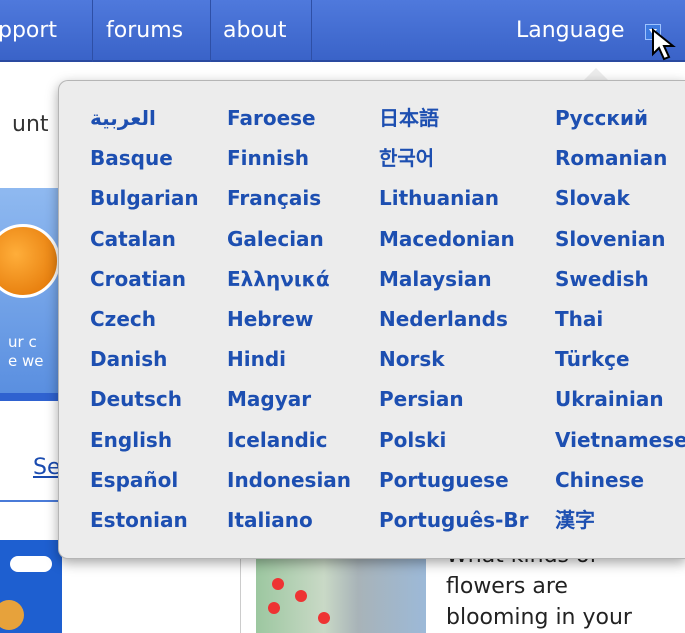 Image resolution: width=685 pixels, height=633 pixels. What do you see at coordinates (342, 31) in the screenshot?
I see `top-navbar: pport forums about Language` at bounding box center [342, 31].